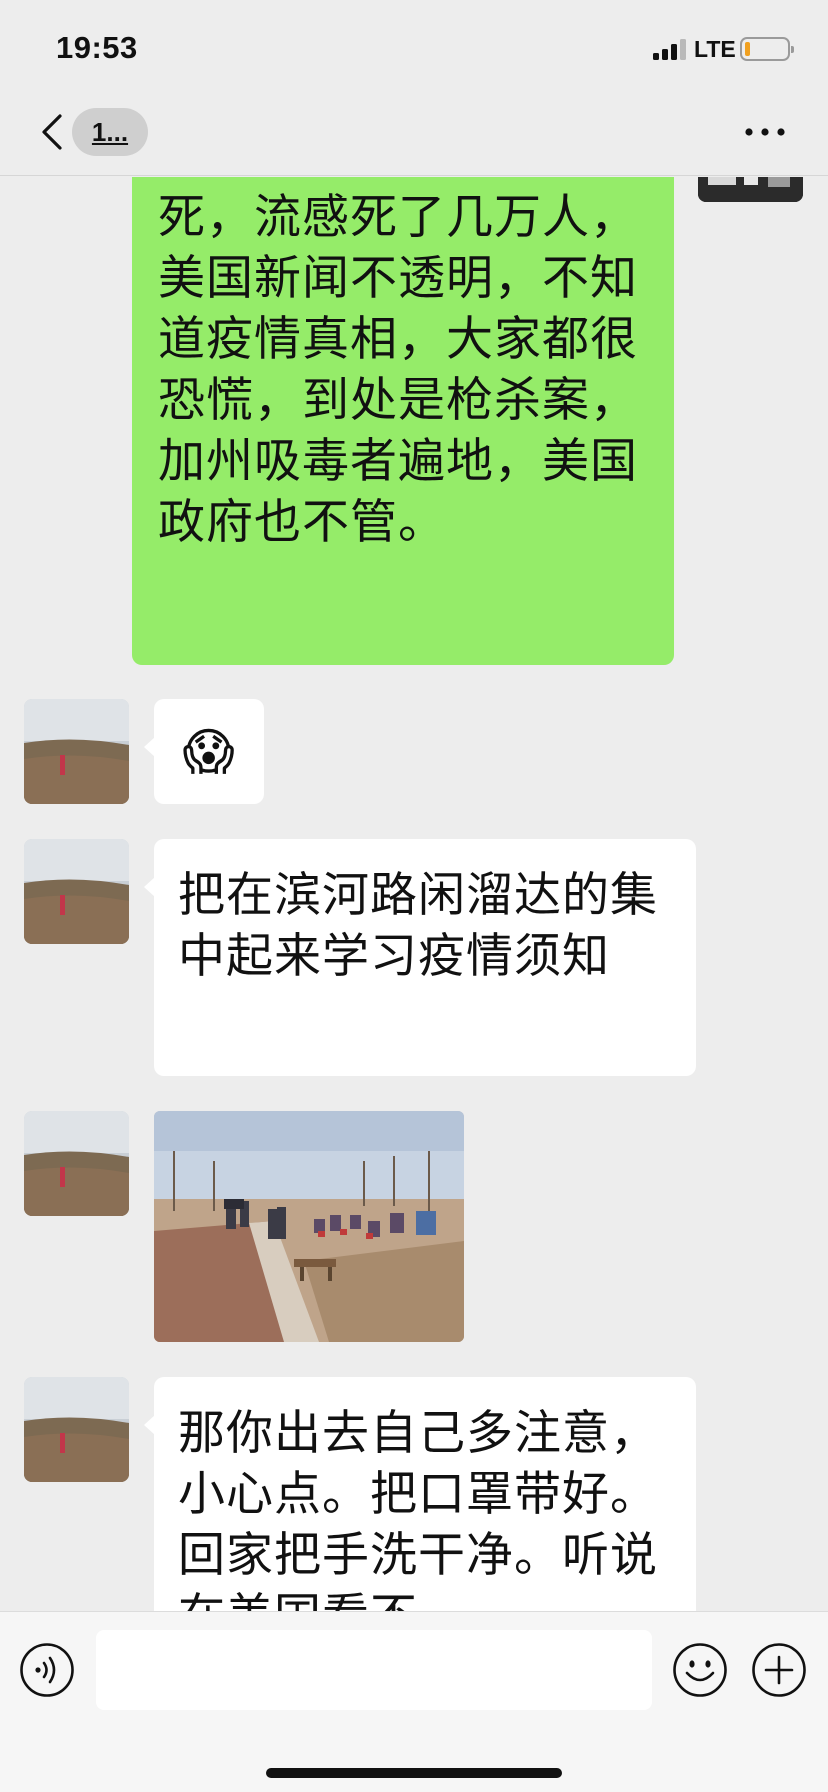 This screenshot has height=1792, width=828. What do you see at coordinates (420, 957) in the screenshot?
I see `received-message-bubble: 把在滨河路闲溜达的集中起来学习疫情须知` at bounding box center [420, 957].